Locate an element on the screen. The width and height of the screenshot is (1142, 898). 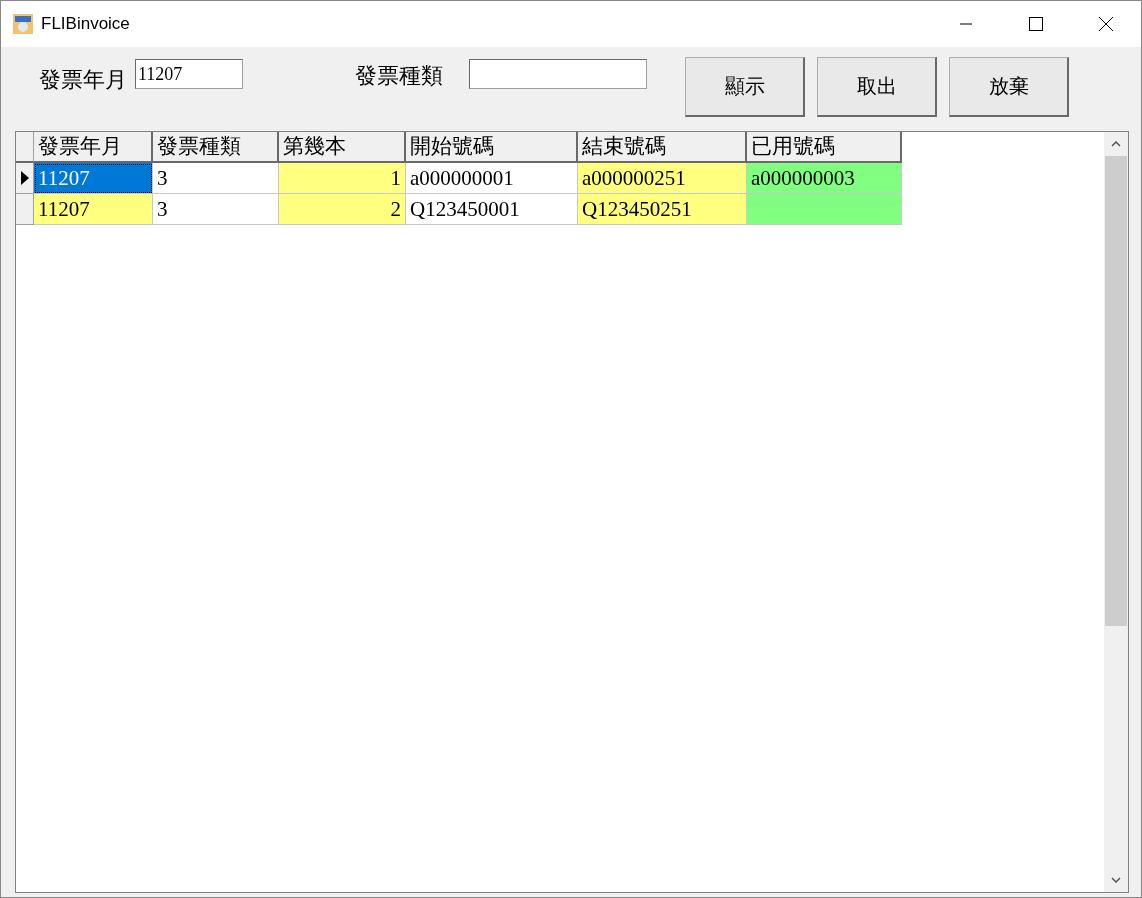
table-cell: 2 is located at coordinates (342, 209).